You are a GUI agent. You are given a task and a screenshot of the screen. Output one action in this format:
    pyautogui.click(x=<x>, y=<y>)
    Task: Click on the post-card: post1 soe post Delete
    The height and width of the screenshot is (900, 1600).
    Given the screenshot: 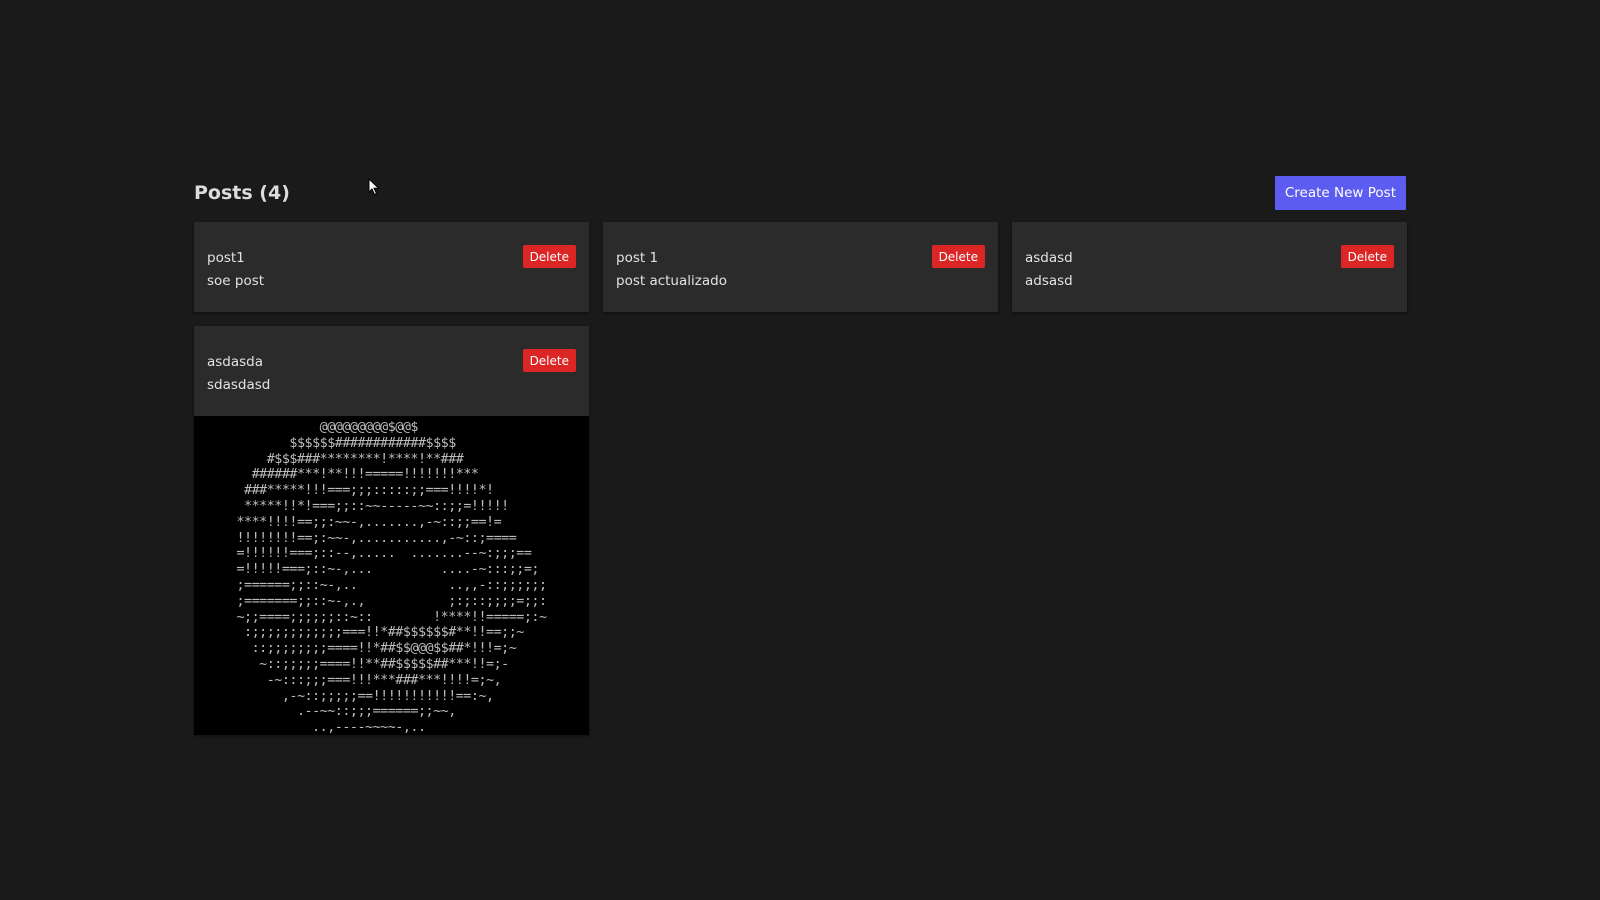 What is the action you would take?
    pyautogui.click(x=391, y=267)
    